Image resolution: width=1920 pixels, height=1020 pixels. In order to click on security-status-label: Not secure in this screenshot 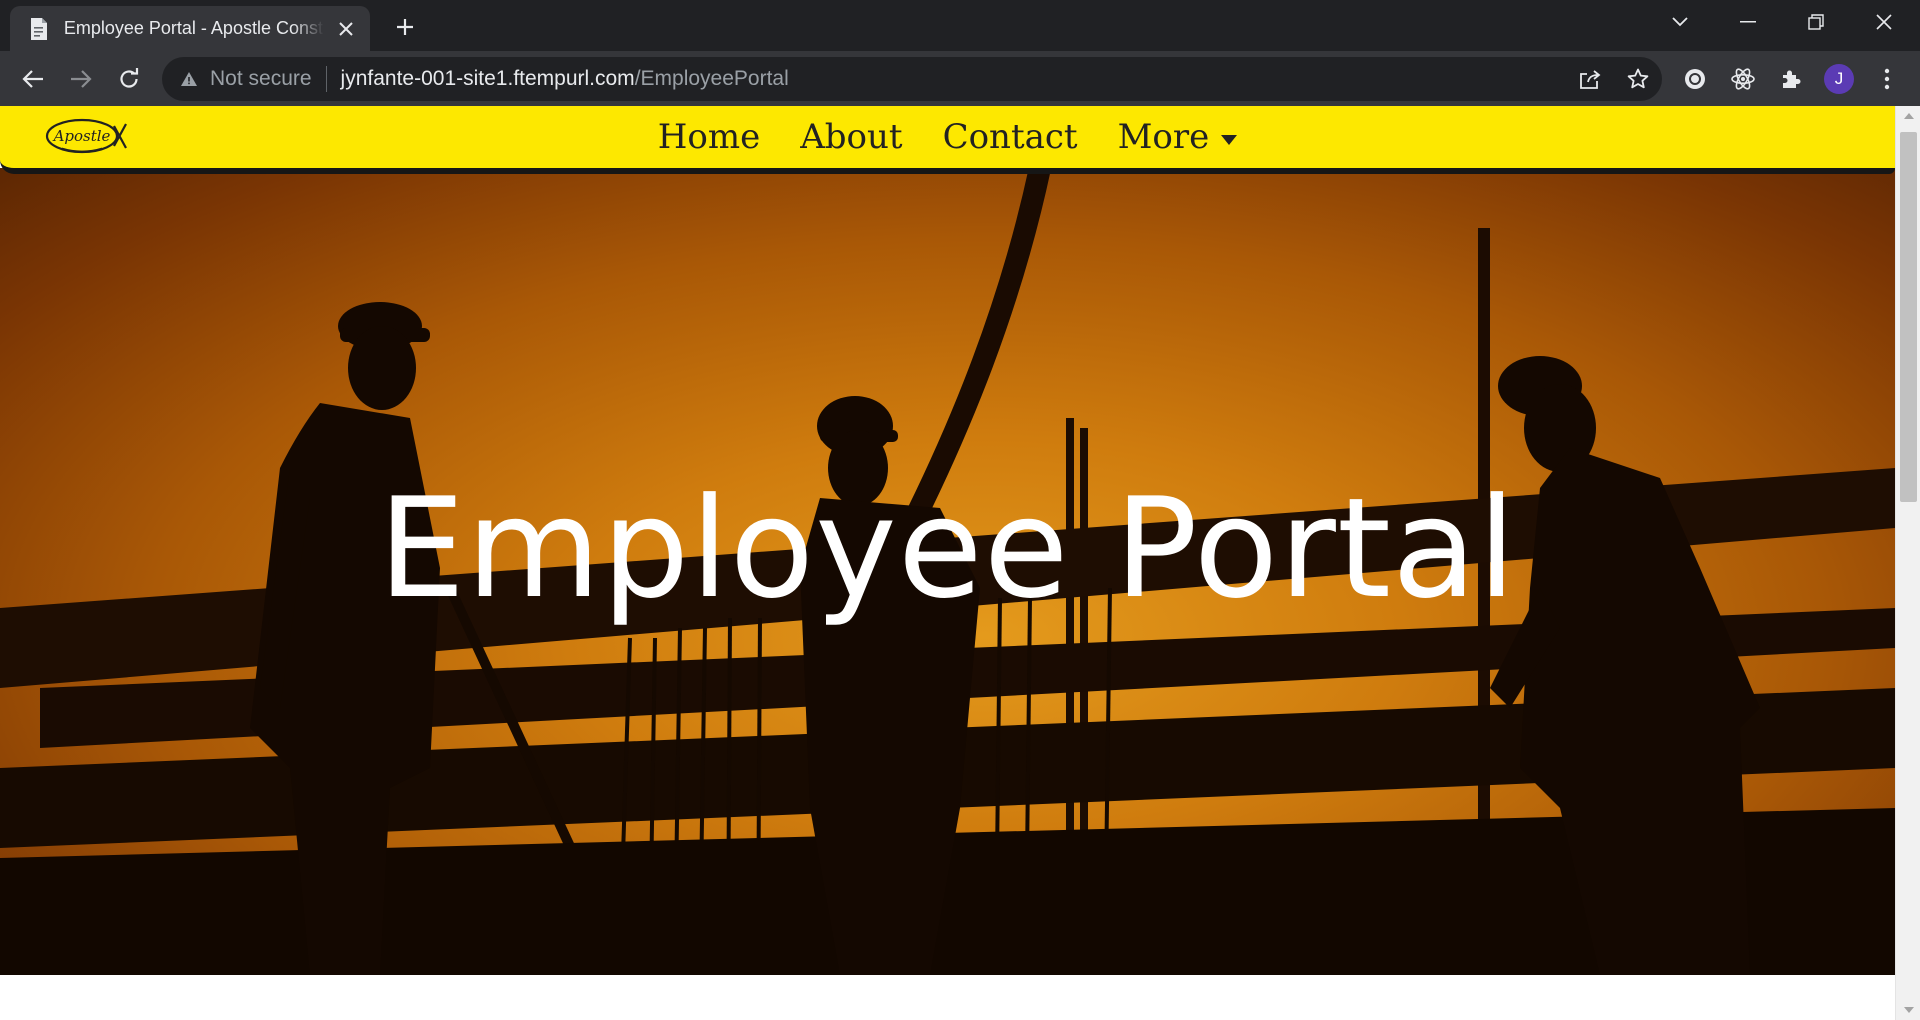, I will do `click(261, 79)`.